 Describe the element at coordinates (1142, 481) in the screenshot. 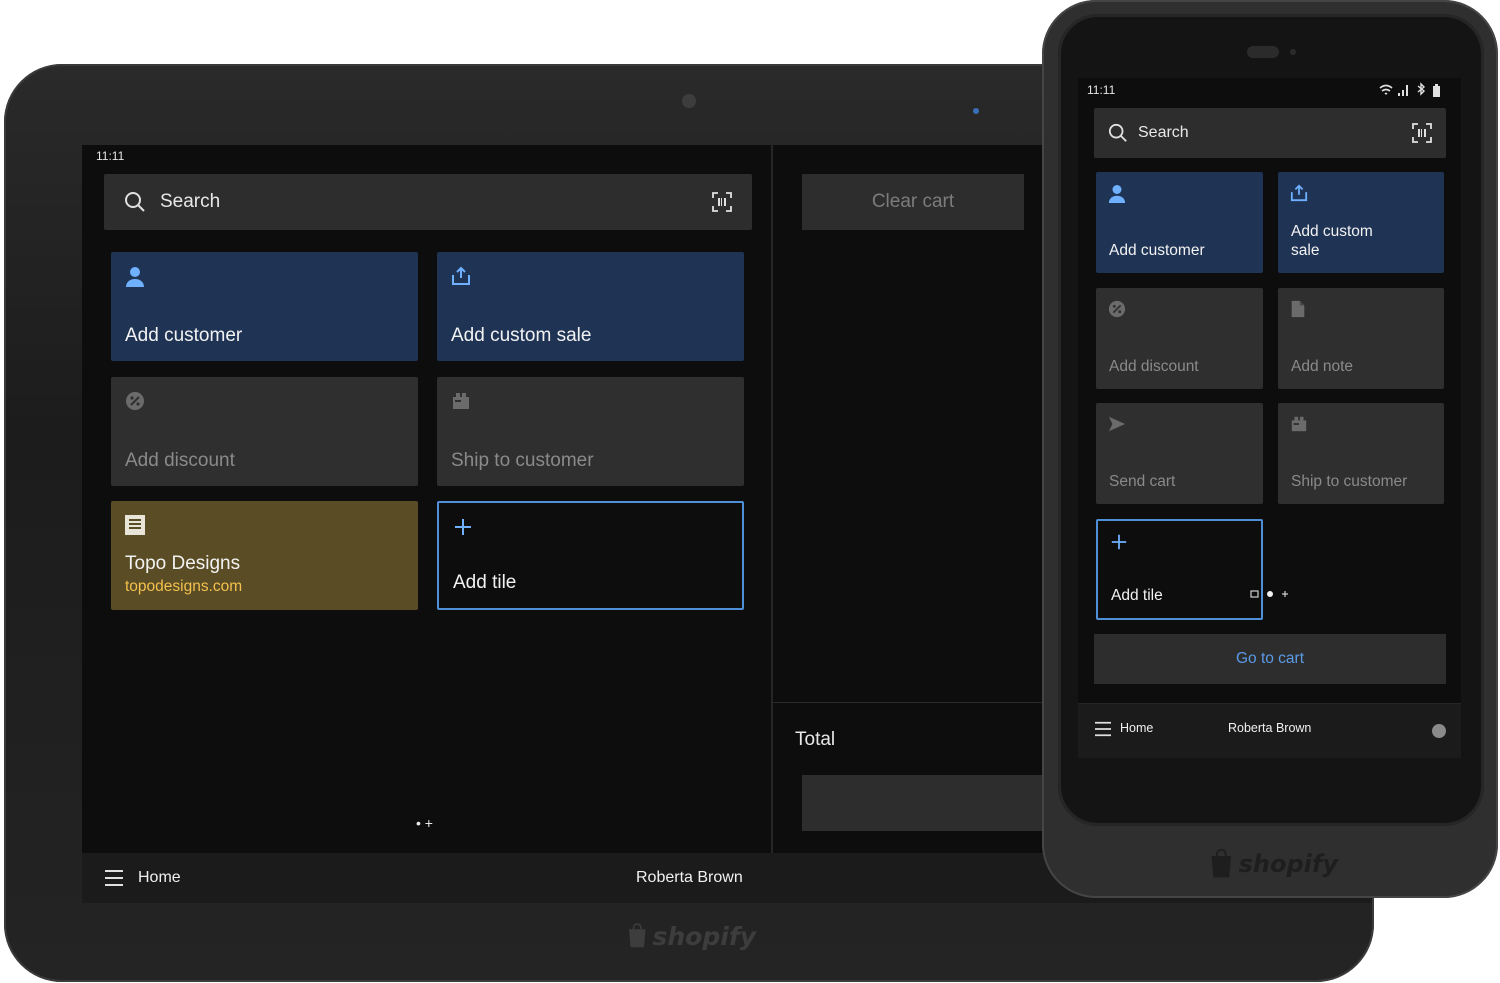

I see `tile-label: Send cart` at that location.